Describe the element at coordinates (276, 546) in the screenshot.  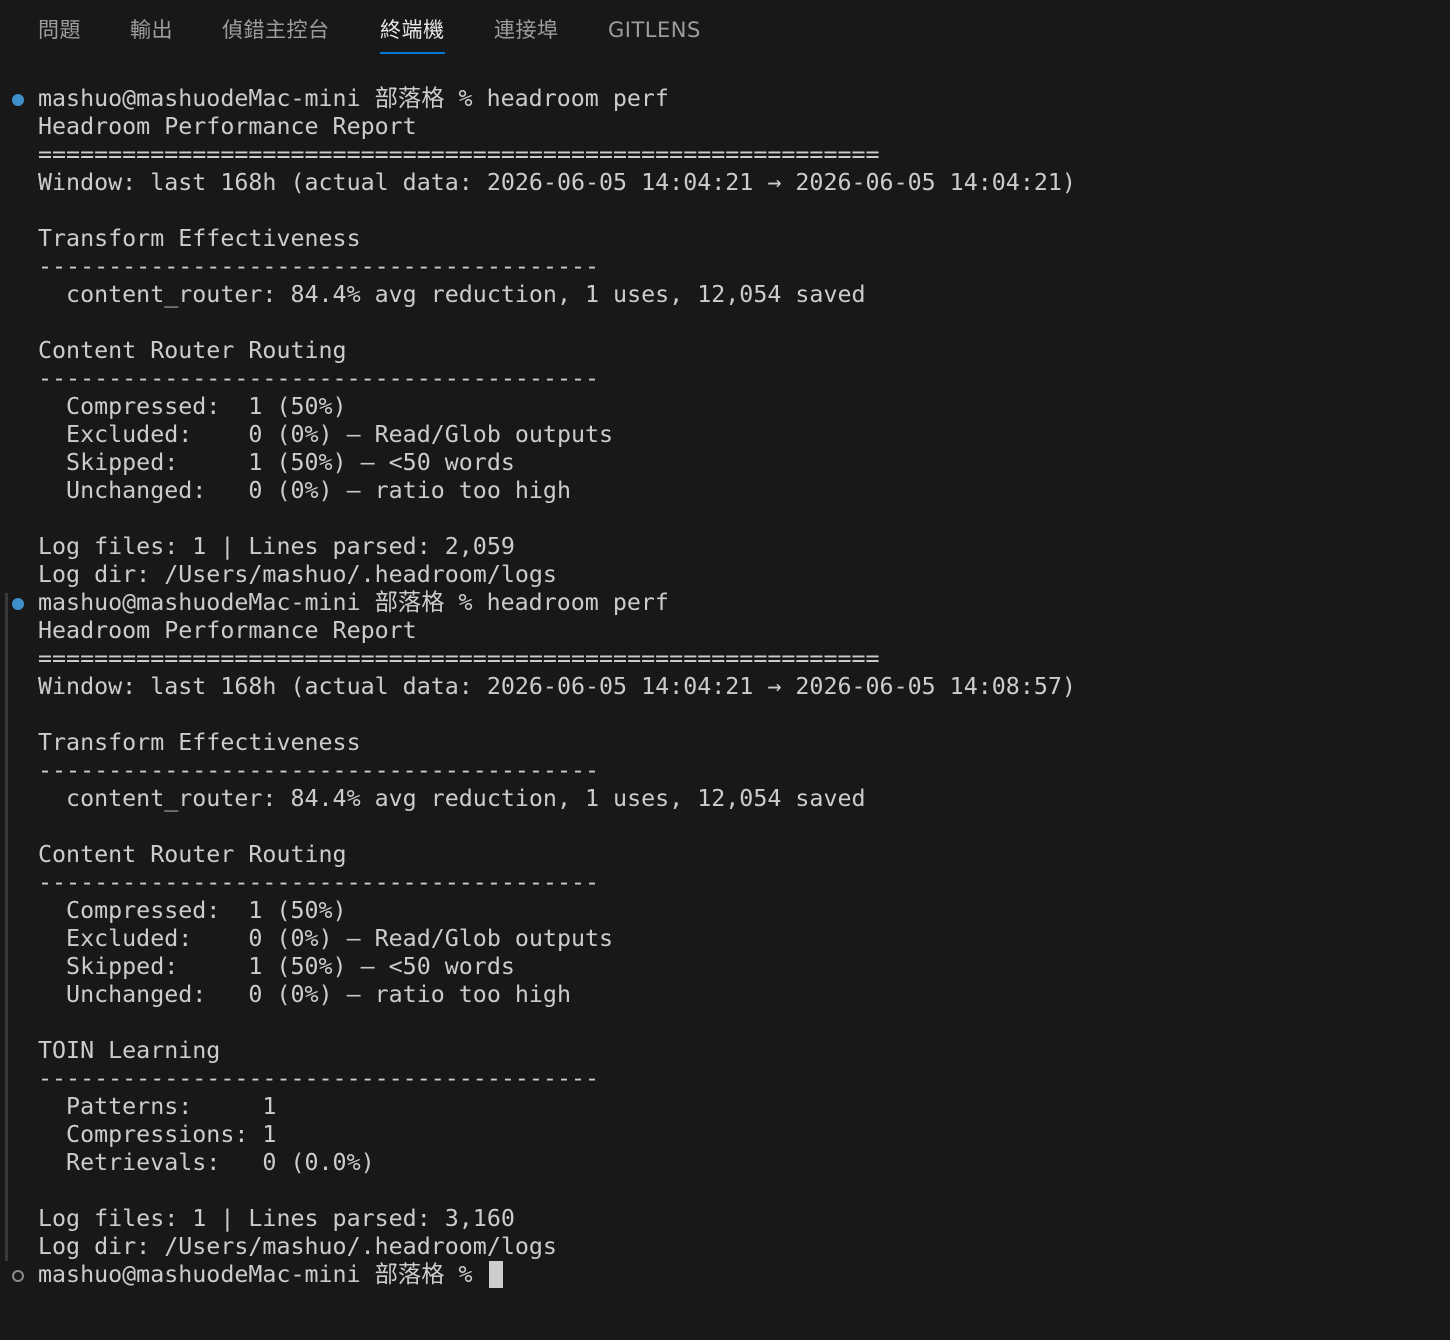
I see `output-line: Log files: 1 | Lines parsed: 2,059` at that location.